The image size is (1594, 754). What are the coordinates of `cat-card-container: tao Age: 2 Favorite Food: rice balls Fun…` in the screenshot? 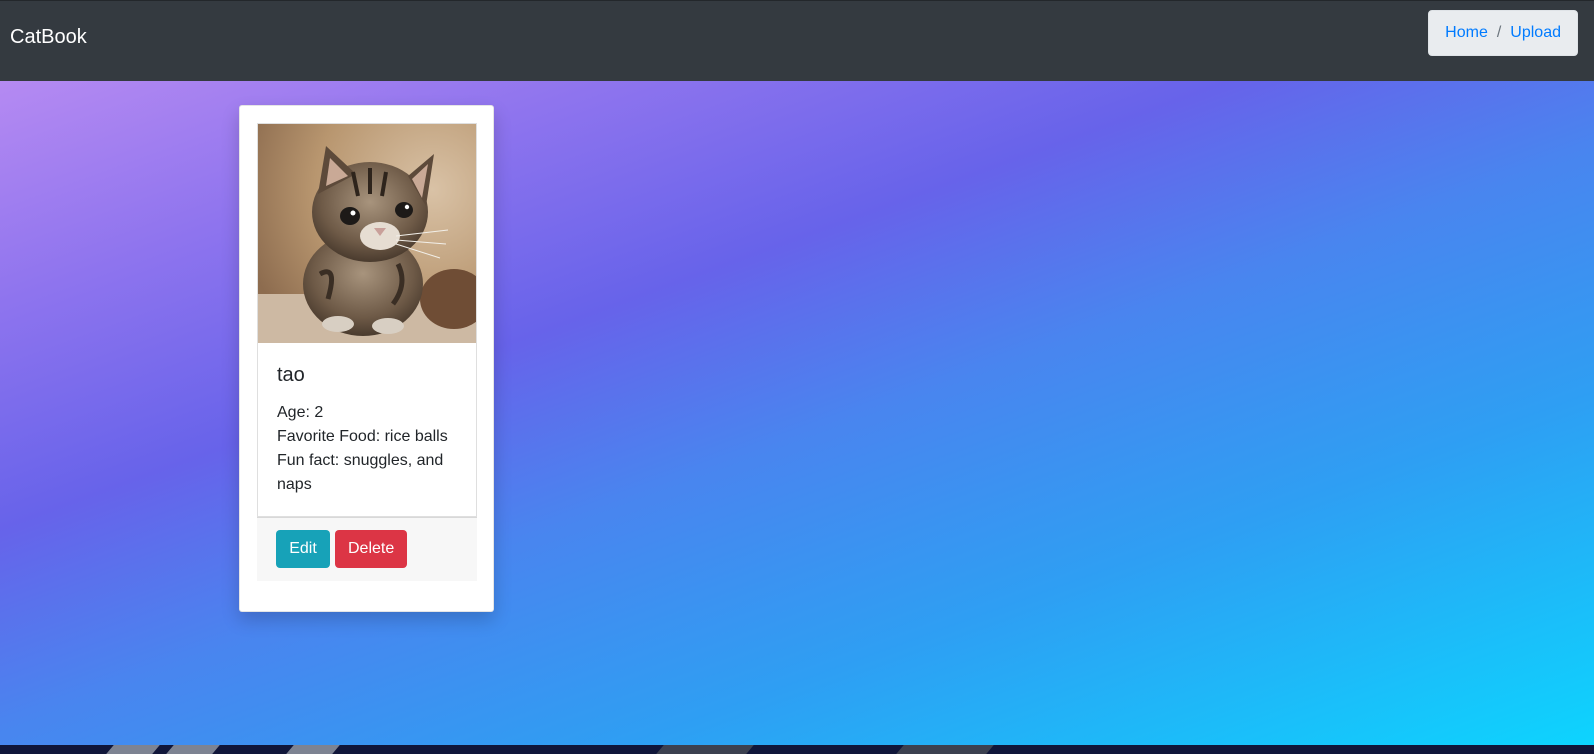 It's located at (366, 358).